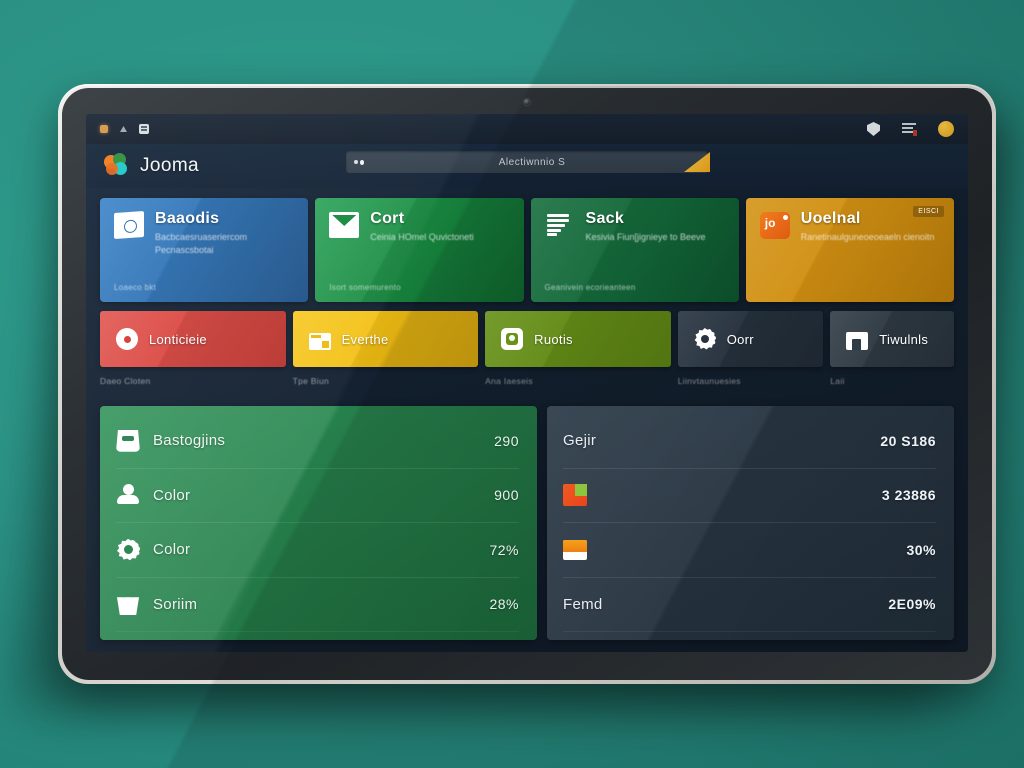 The image size is (1024, 768). Describe the element at coordinates (532, 162) in the screenshot. I see `address-bar-value: Alectiwnnio S` at that location.